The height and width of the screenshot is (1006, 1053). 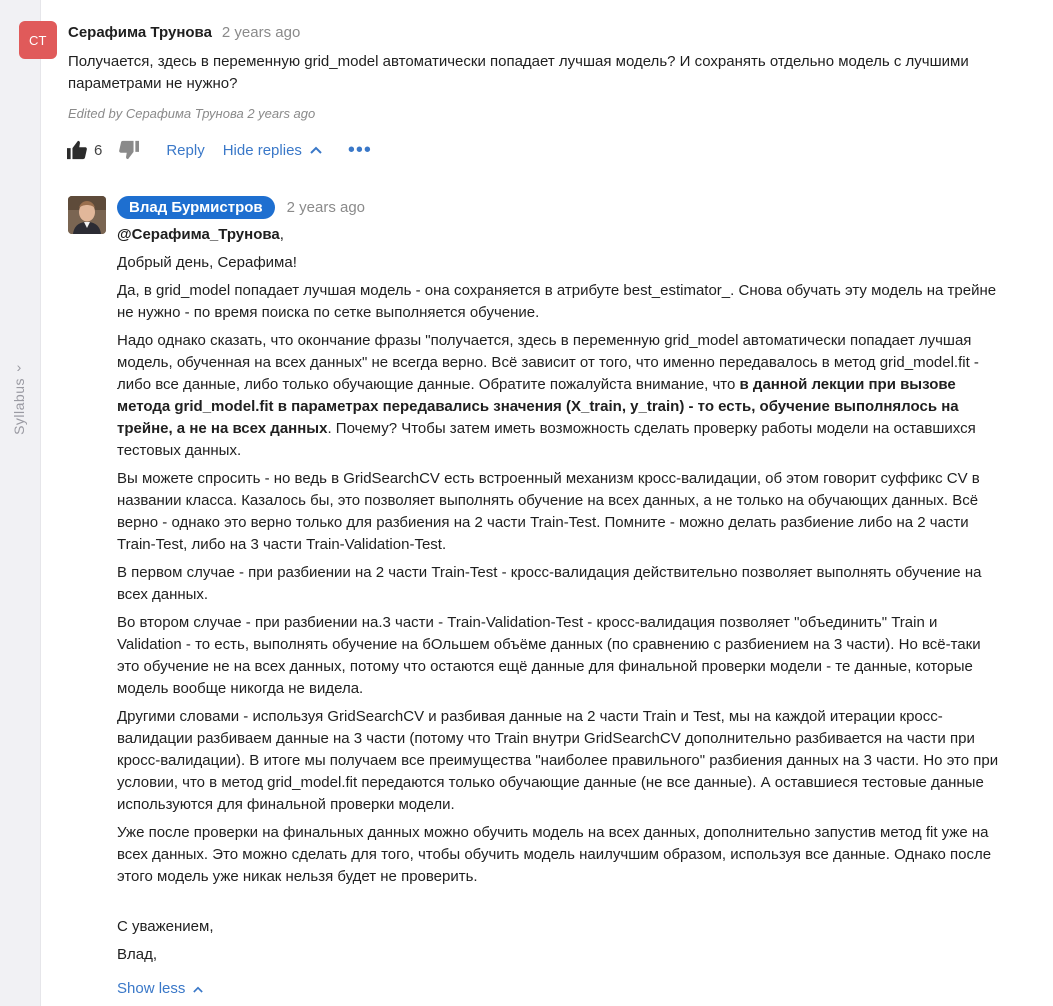 I want to click on more-options-button: •••, so click(x=360, y=150).